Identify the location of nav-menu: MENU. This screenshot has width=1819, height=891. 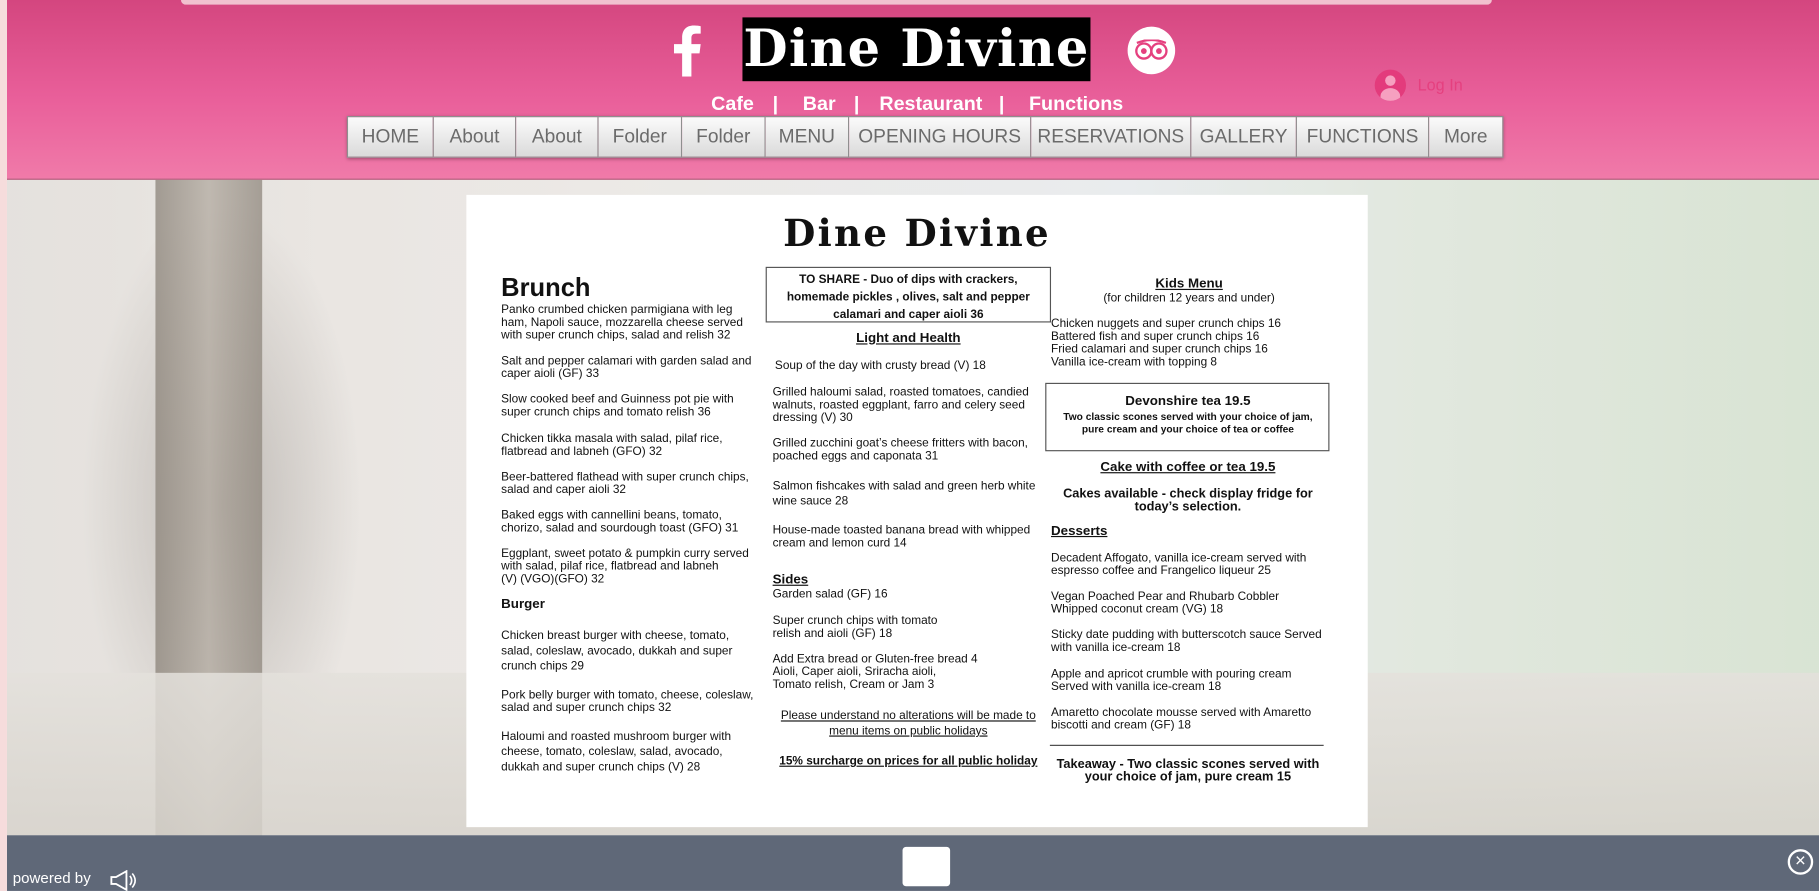
(807, 137).